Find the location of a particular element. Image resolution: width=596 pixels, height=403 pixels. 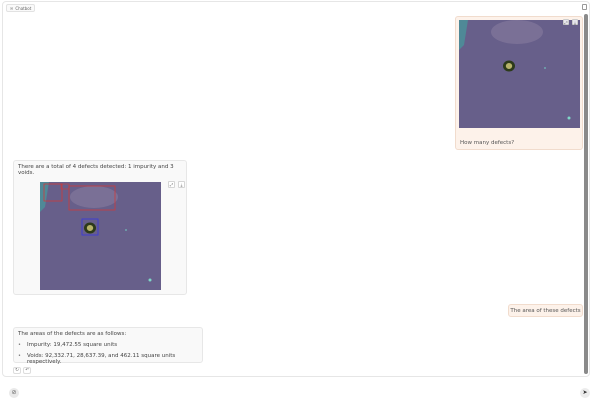

chatbot-label: ✉ Chatbot is located at coordinates (21, 8).